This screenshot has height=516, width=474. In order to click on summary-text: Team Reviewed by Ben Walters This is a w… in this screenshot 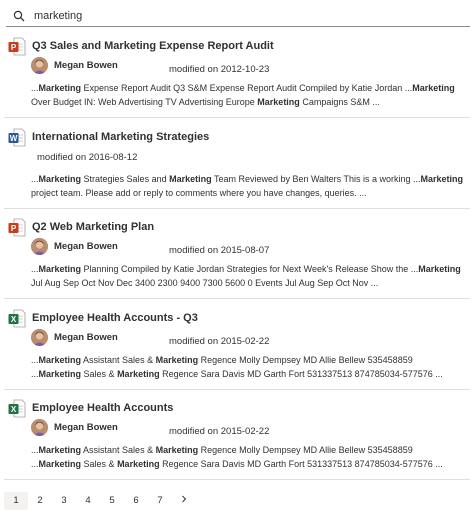, I will do `click(316, 179)`.